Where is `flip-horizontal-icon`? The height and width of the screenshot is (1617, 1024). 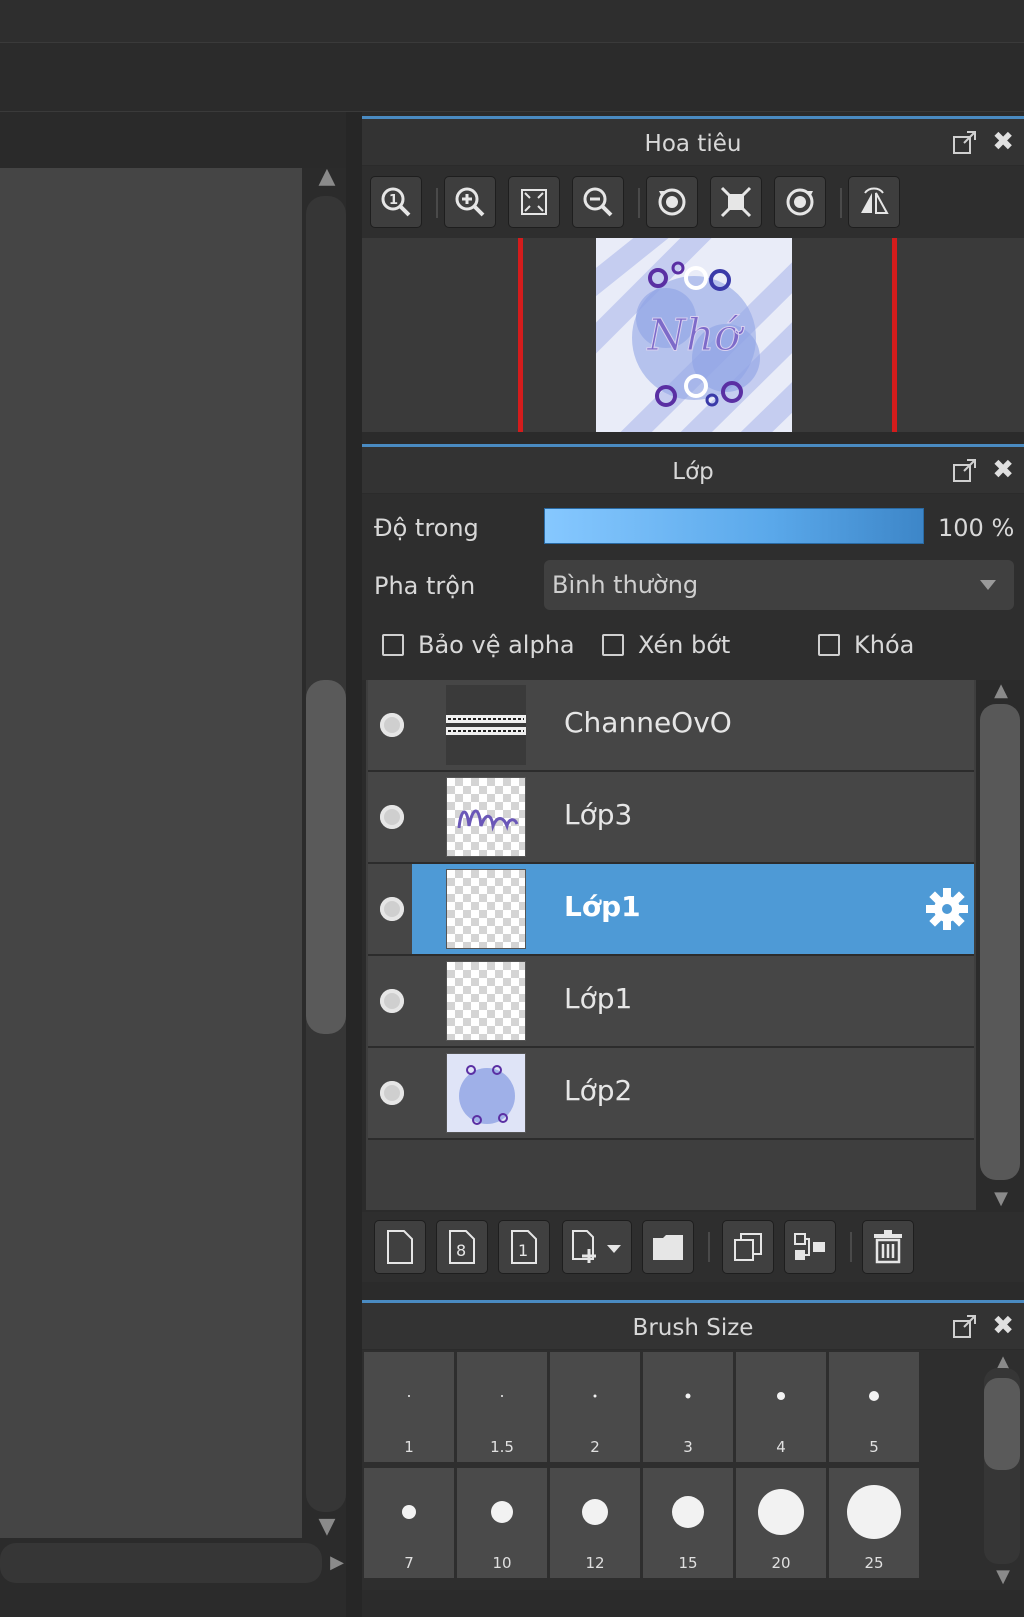 flip-horizontal-icon is located at coordinates (875, 200).